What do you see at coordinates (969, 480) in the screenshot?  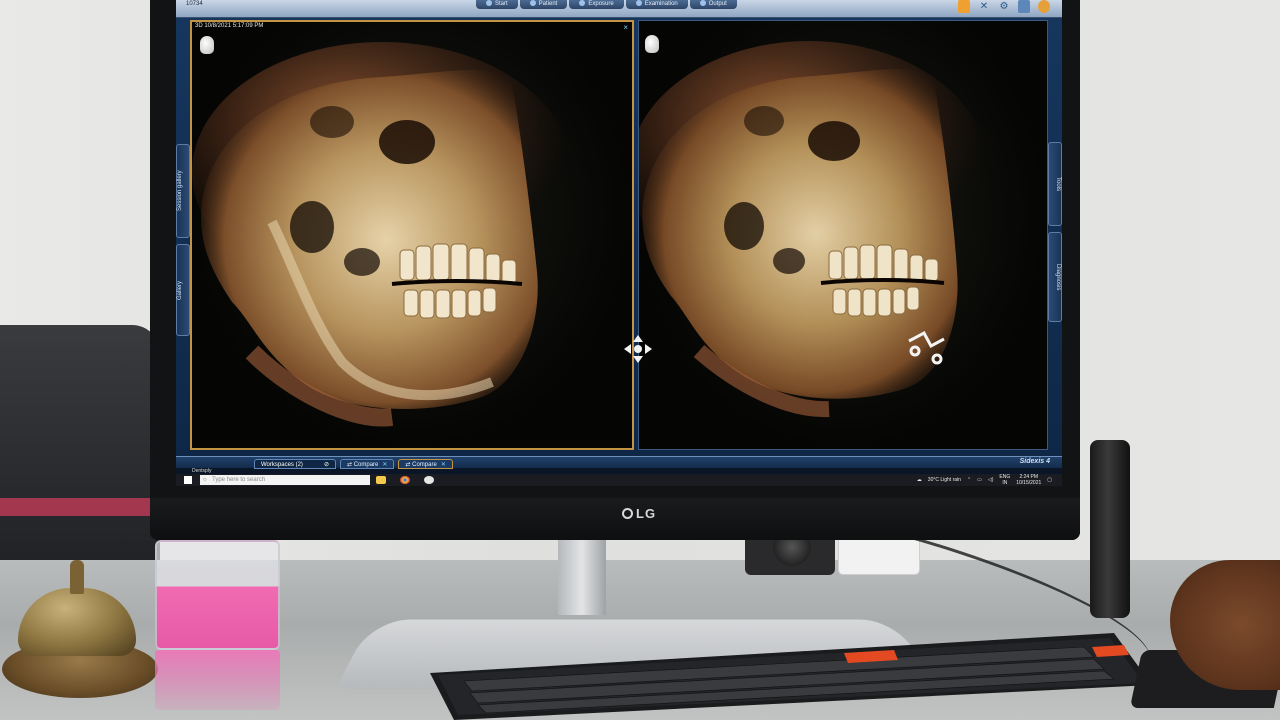 I see `chevron-up-icon: ⌃` at bounding box center [969, 480].